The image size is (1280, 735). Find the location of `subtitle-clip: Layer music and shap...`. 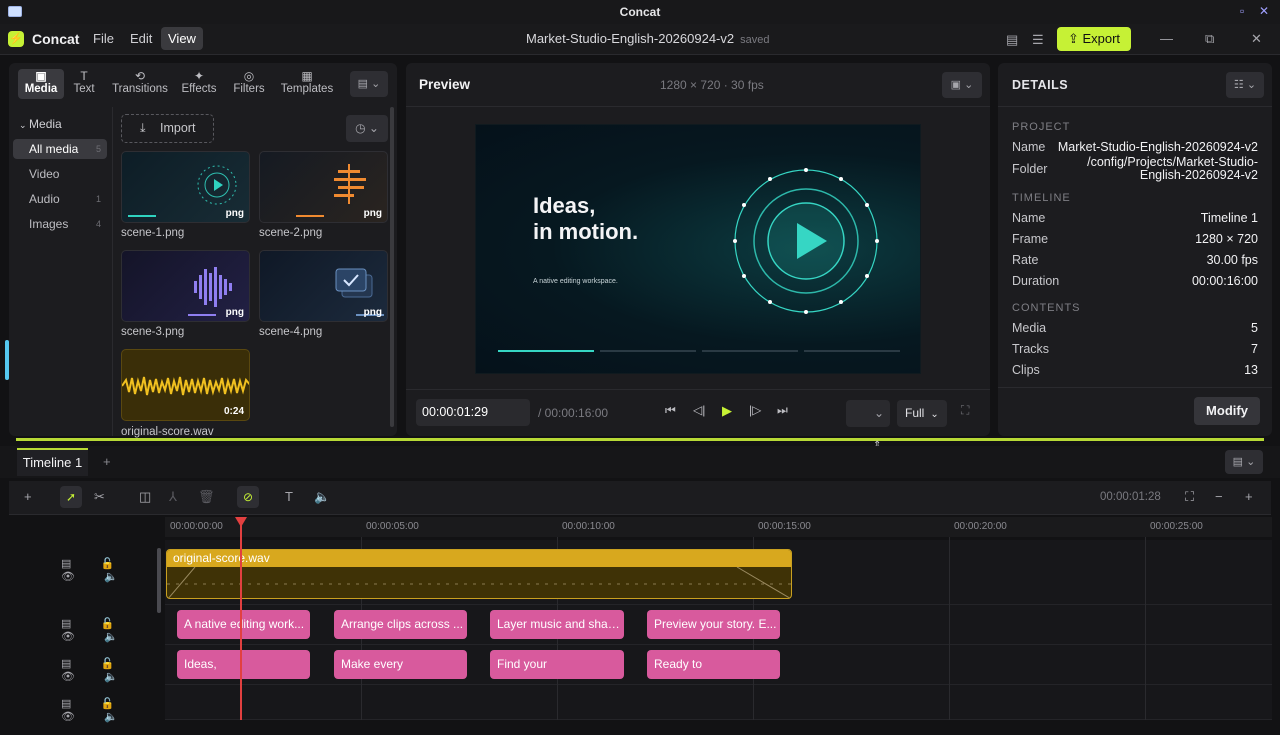

subtitle-clip: Layer music and shap... is located at coordinates (557, 624).